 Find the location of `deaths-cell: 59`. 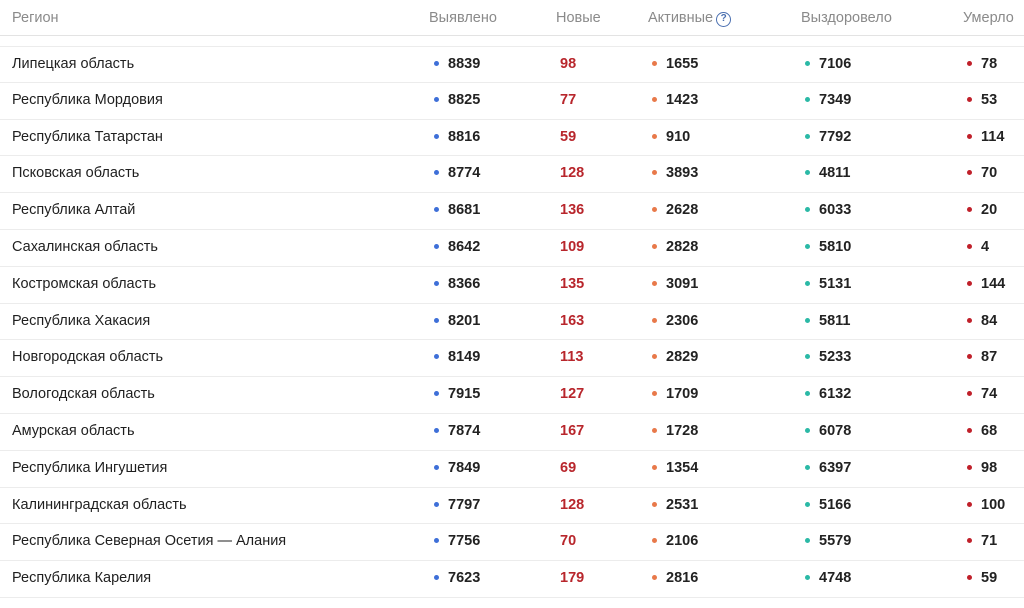

deaths-cell: 59 is located at coordinates (982, 578).